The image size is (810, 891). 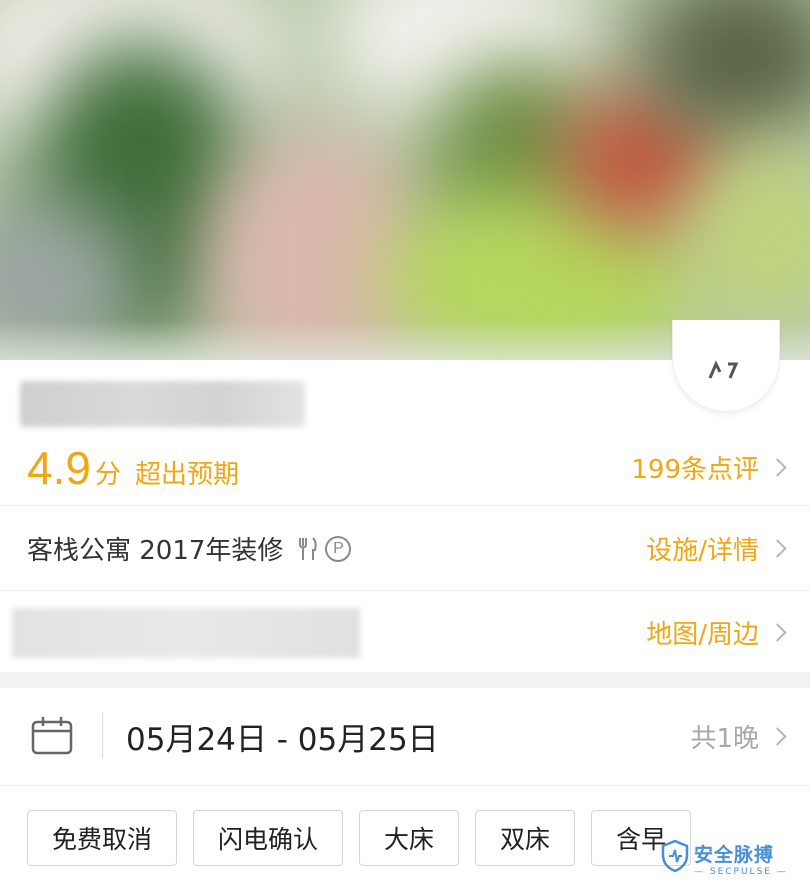 I want to click on filter-tags: 免费取消 闪电确认 大床 双床 含早, so click(x=367, y=838).